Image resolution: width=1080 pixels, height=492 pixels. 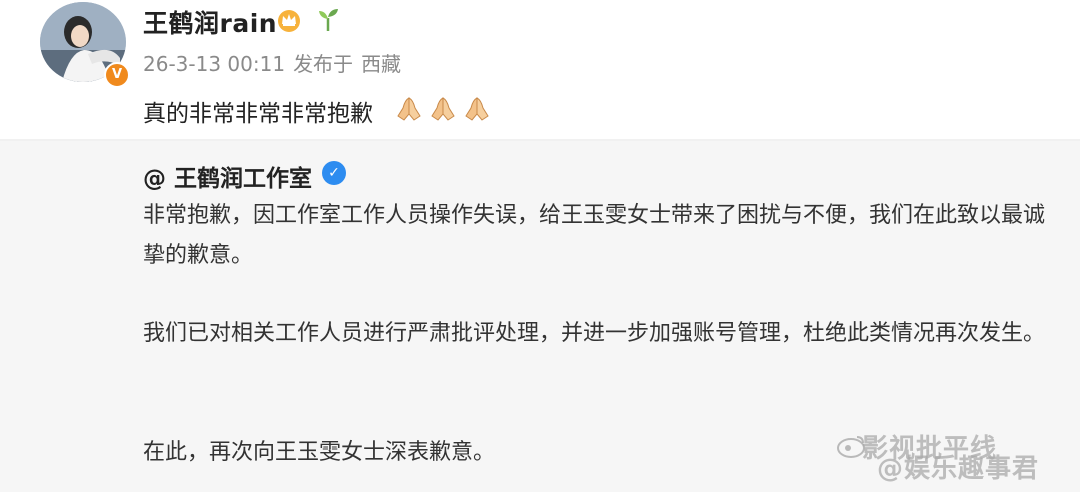 I want to click on quoted-author: @ 王鹤润工作室, so click(x=227, y=176).